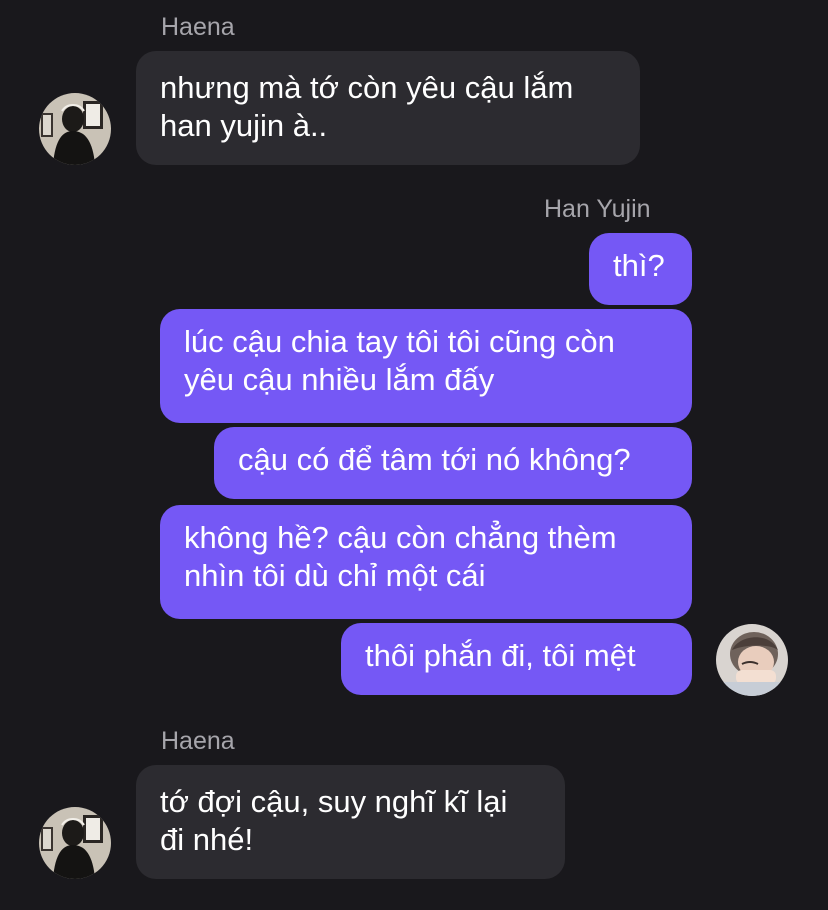 This screenshot has height=910, width=828. What do you see at coordinates (350, 822) in the screenshot?
I see `message-bubble-incoming: tớ đợi cậu, suy nghĩ kĩ lại đi nhé!` at bounding box center [350, 822].